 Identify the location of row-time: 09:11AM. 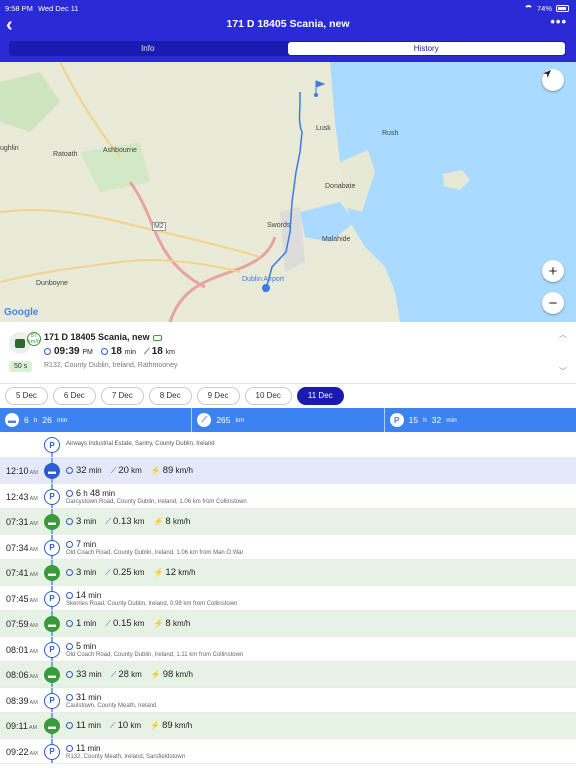
(21, 726).